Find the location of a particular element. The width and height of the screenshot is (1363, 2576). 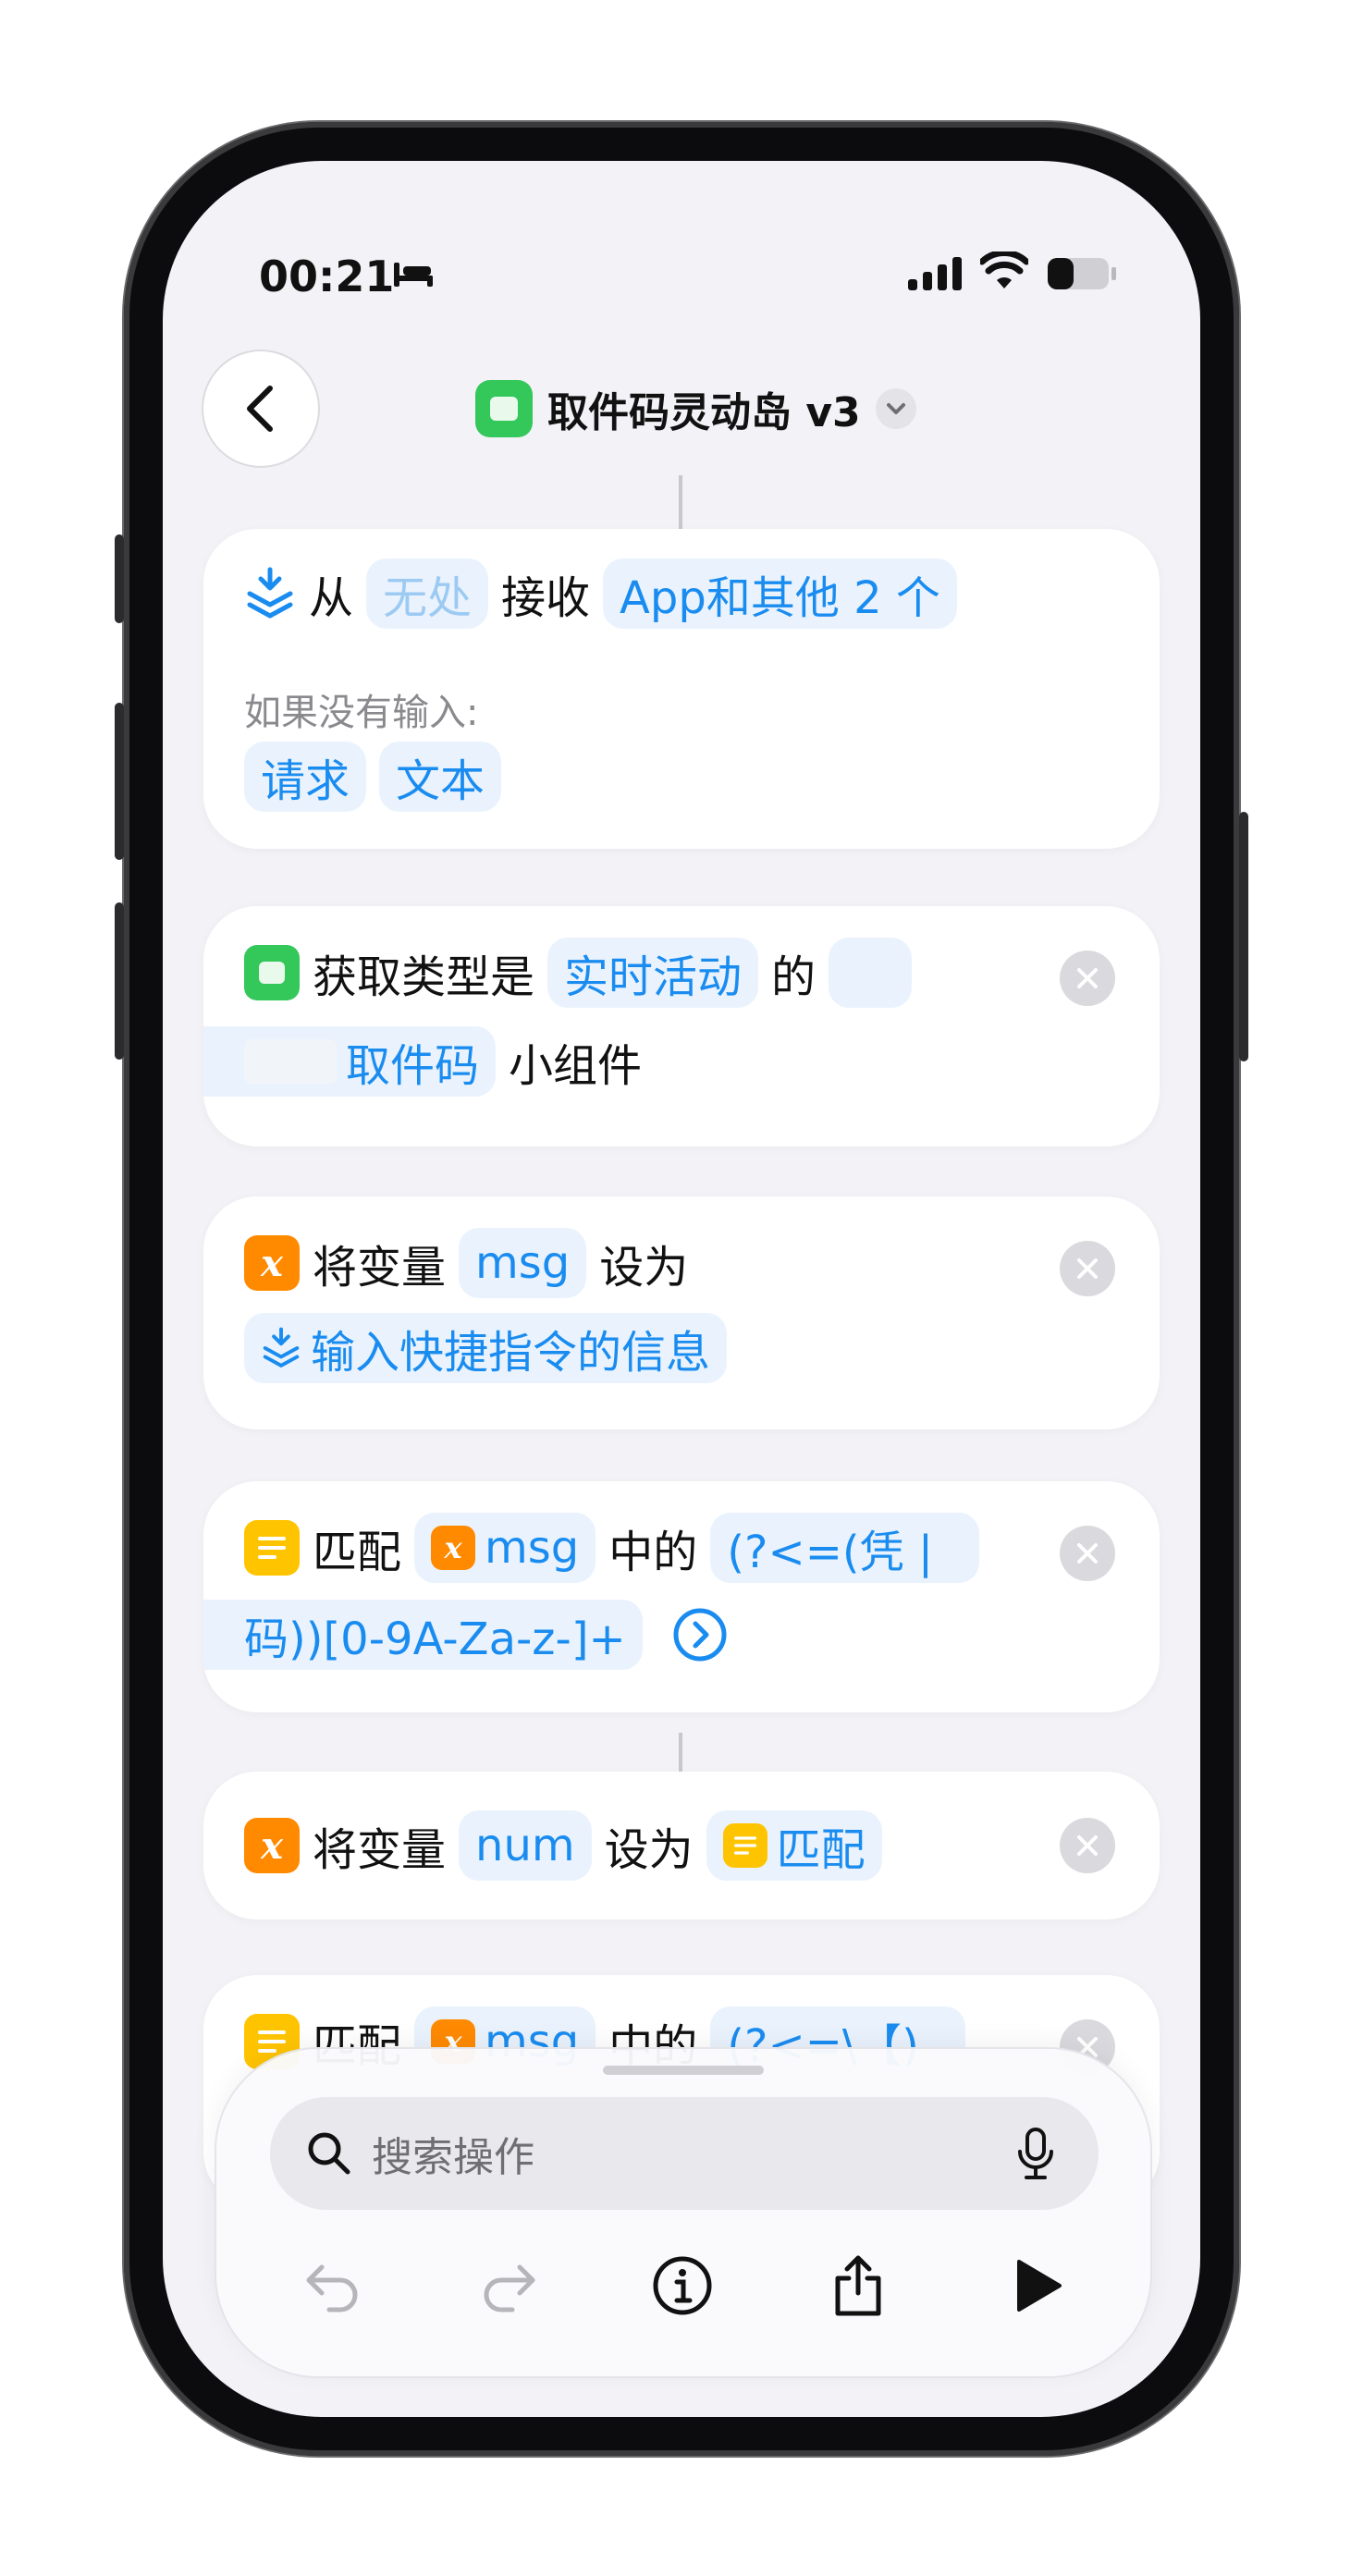

volume-up-button is located at coordinates (120, 781).